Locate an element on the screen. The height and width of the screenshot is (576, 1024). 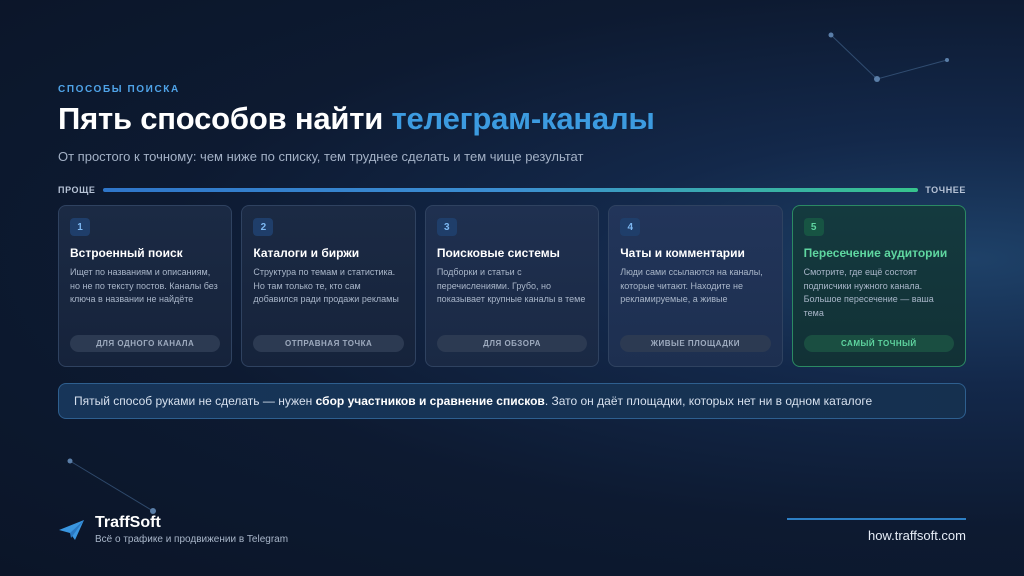
card-title: Встроенный поиск is located at coordinates (126, 253).